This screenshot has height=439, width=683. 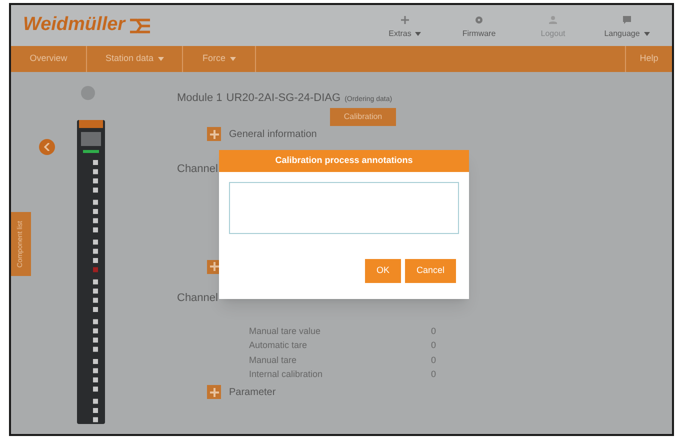 What do you see at coordinates (285, 331) in the screenshot?
I see `parameter-label: Manual tare value` at bounding box center [285, 331].